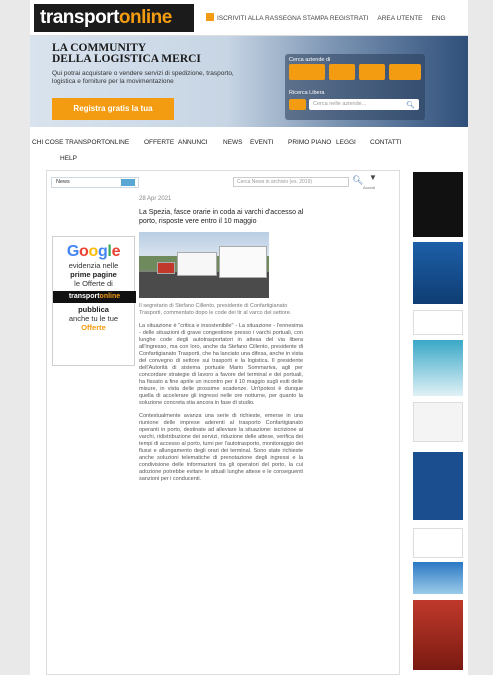 This screenshot has height=675, width=493. I want to click on ad-brand-bar: transportonline, so click(94, 297).